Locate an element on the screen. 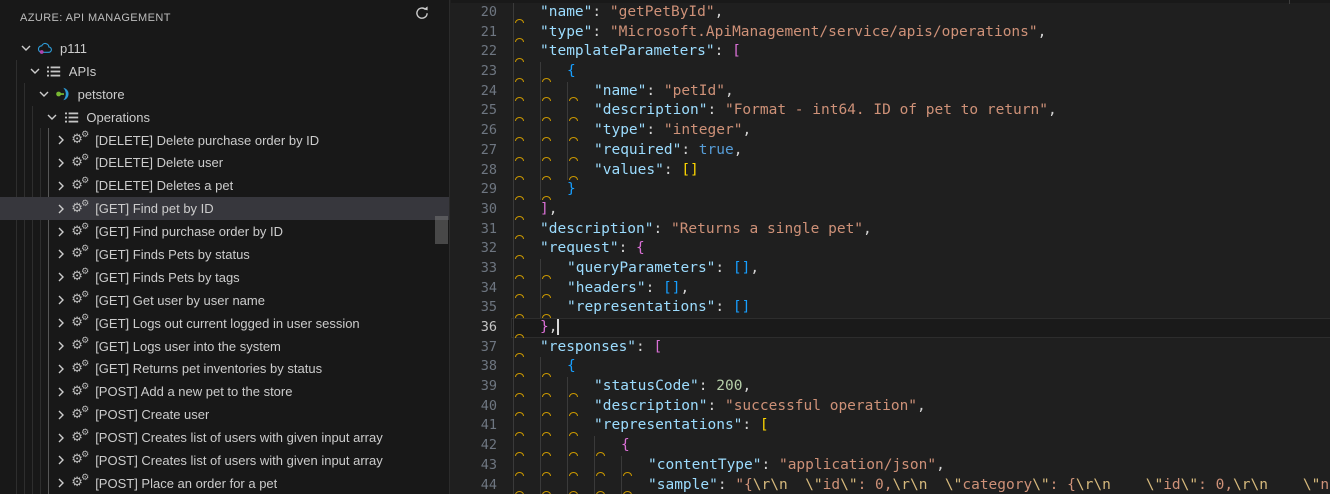  editor-line: 27 "required": true, is located at coordinates (890, 150).